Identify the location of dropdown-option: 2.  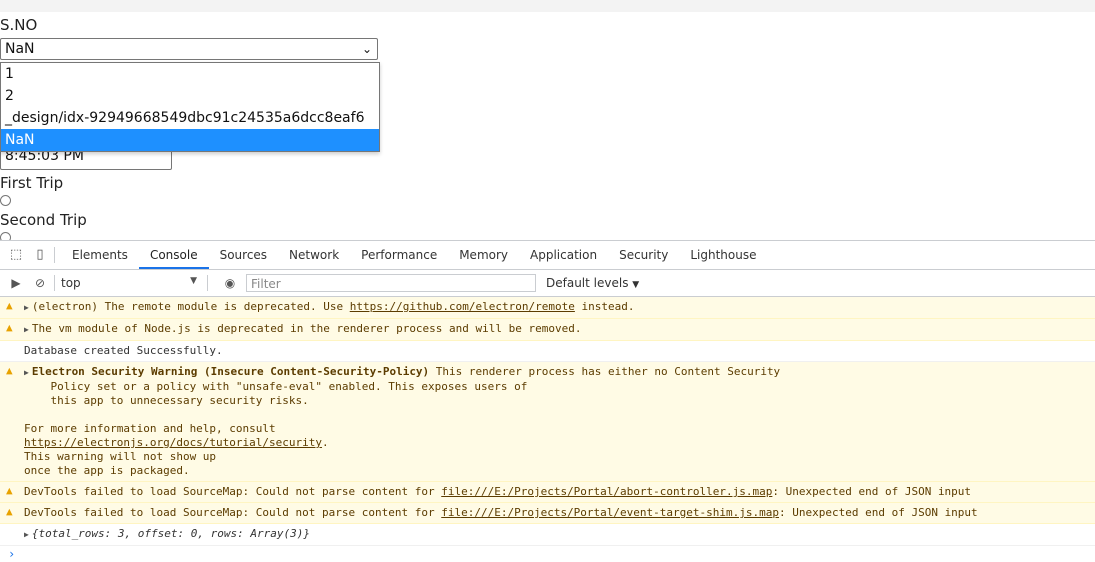
(190, 96).